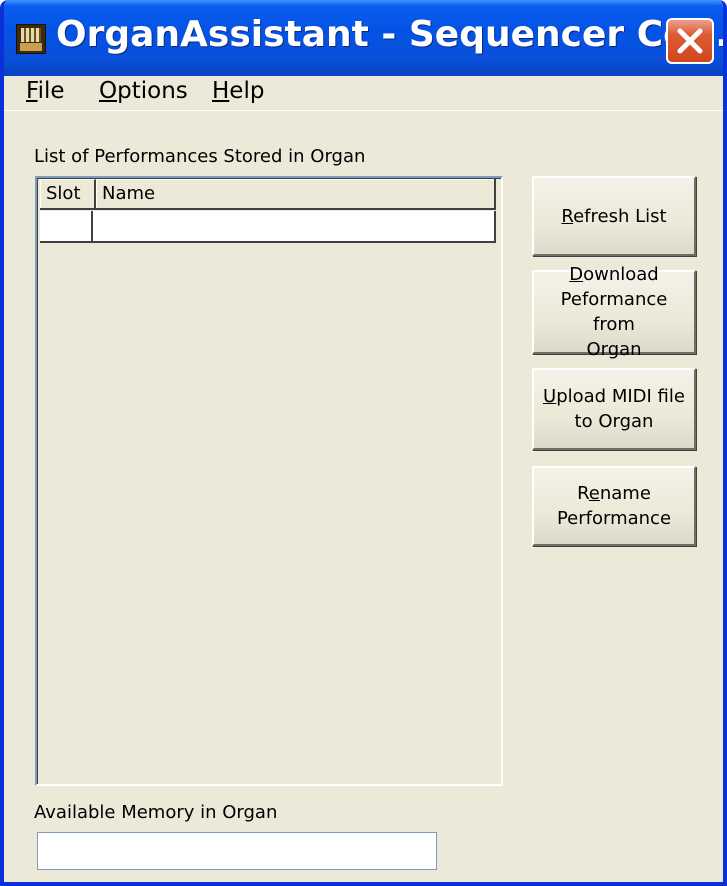 The image size is (727, 886). I want to click on upload-midi-button: Upload MIDI file to Organ, so click(614, 409).